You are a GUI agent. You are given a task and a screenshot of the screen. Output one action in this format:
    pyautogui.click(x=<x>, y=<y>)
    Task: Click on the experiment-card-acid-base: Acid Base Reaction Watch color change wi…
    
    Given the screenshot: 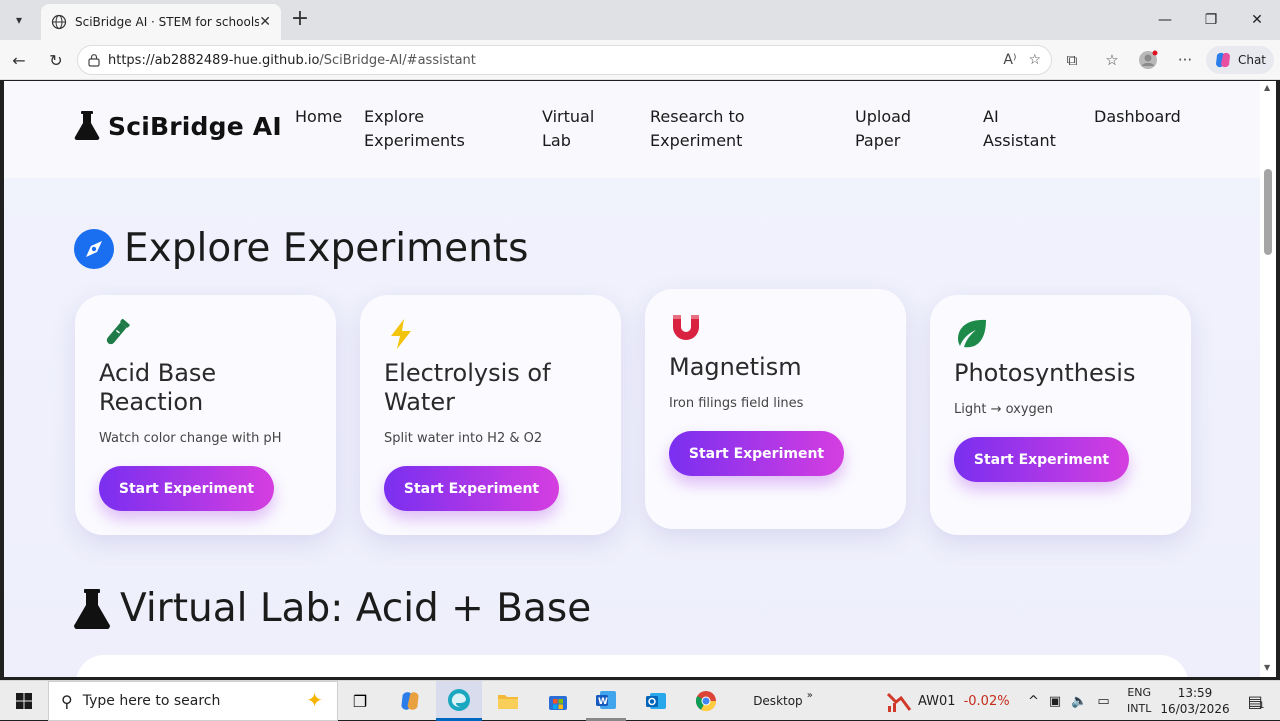 What is the action you would take?
    pyautogui.click(x=205, y=415)
    